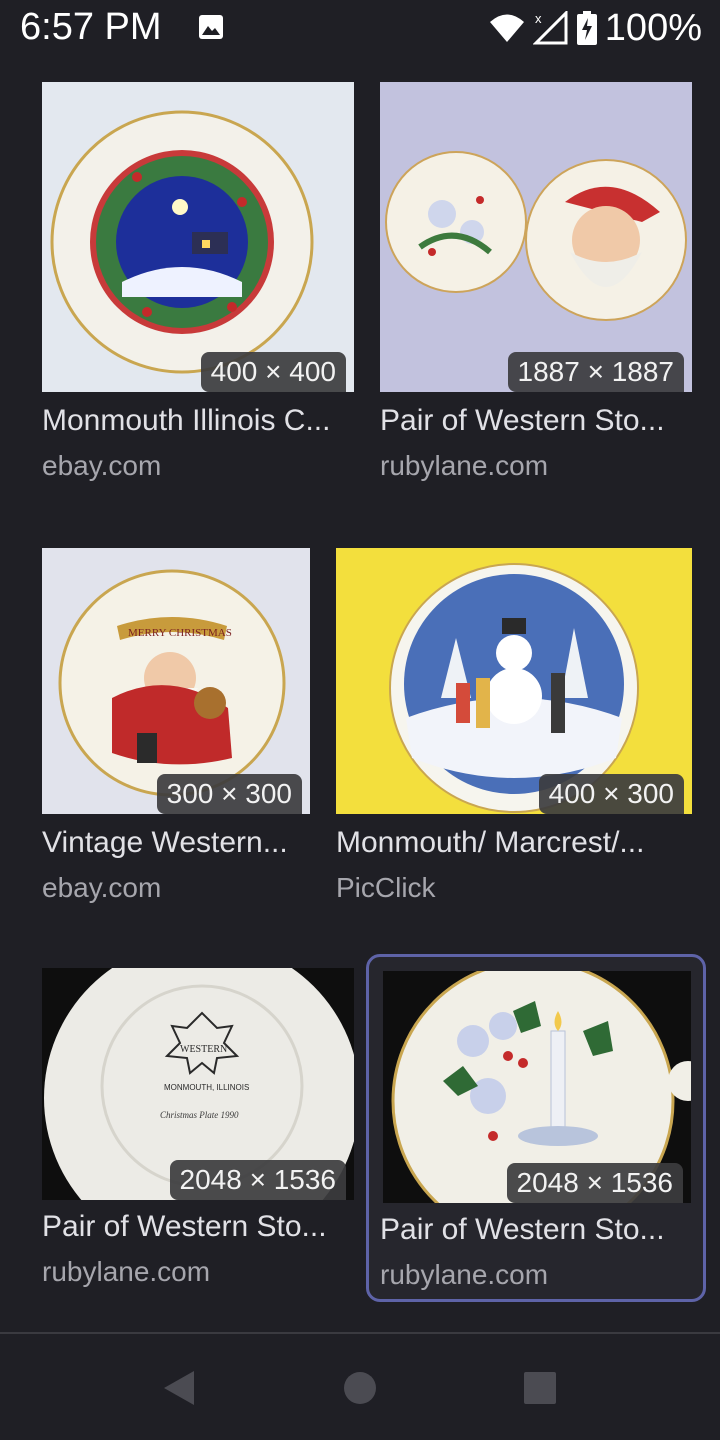  Describe the element at coordinates (180, 1388) in the screenshot. I see `back-icon` at that location.